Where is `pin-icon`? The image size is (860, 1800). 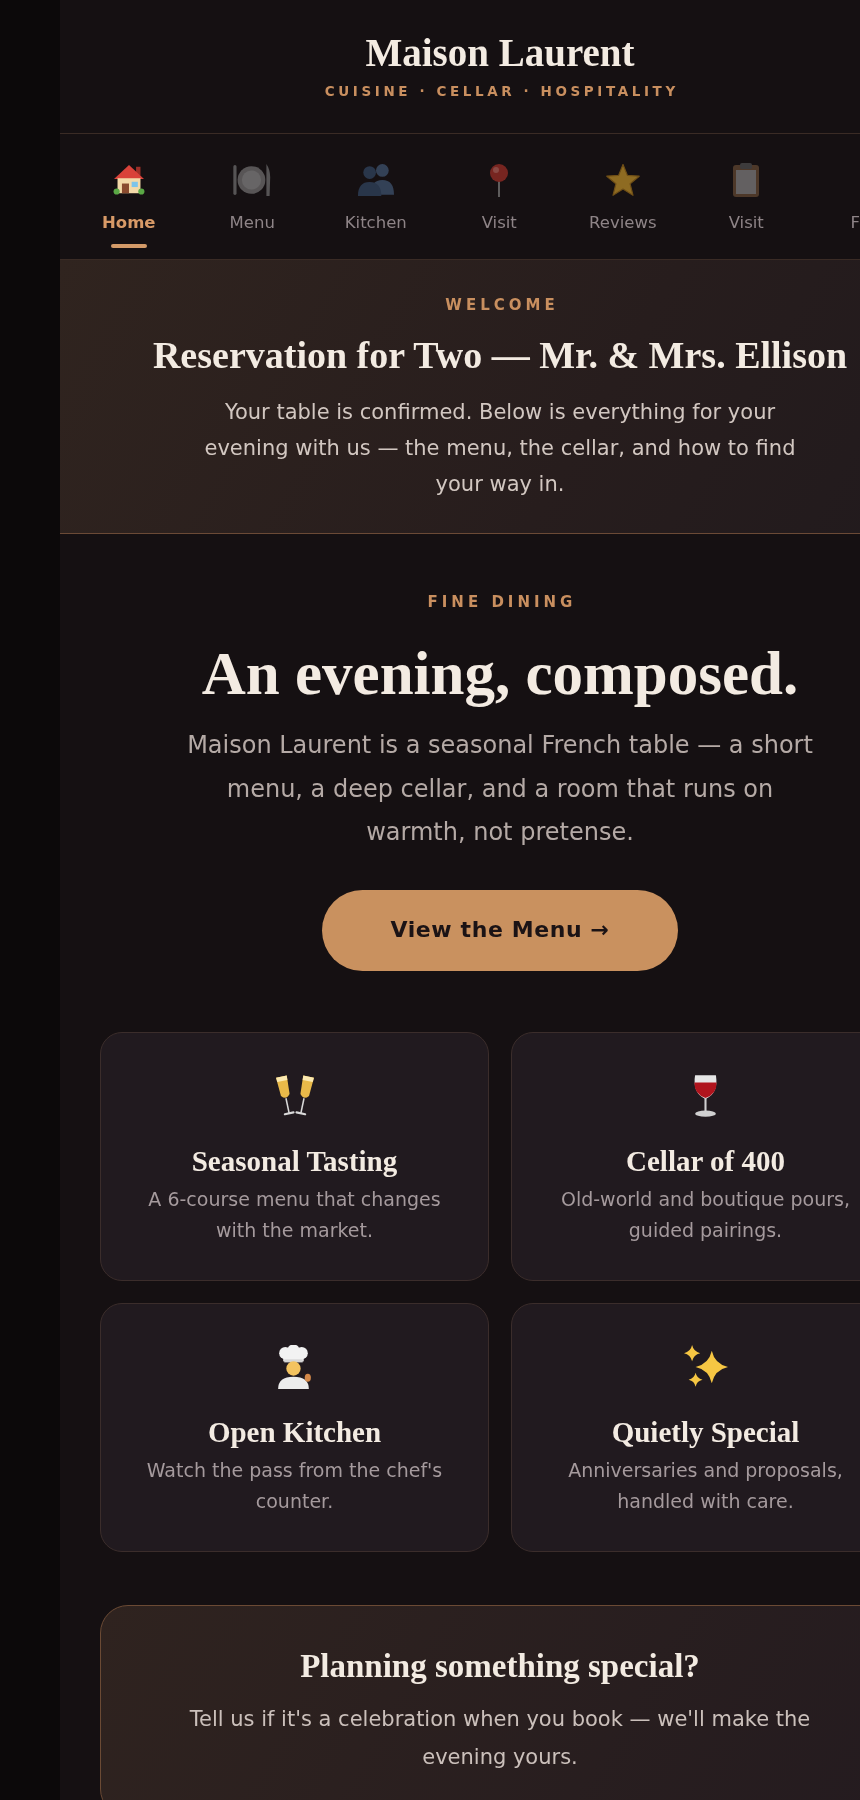 pin-icon is located at coordinates (499, 180).